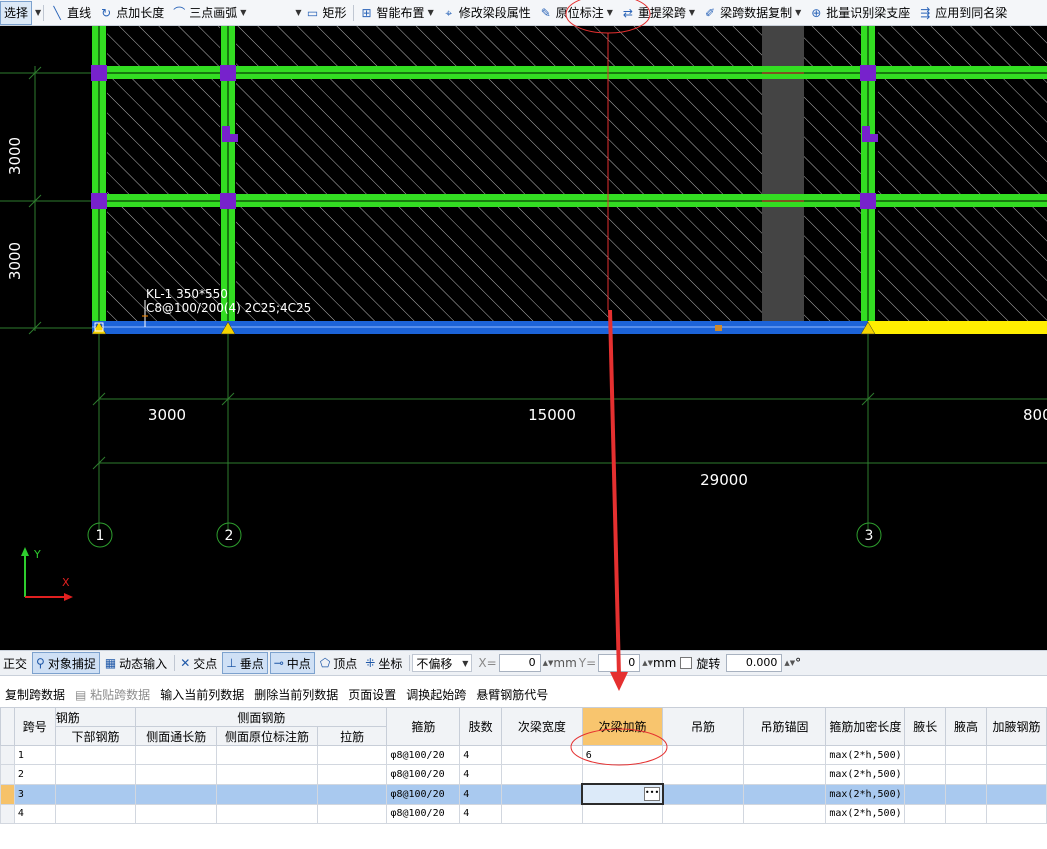  What do you see at coordinates (523, 755) in the screenshot?
I see `table-row: 1 φ8@100/20 4 6 max(2*h,500)` at bounding box center [523, 755].